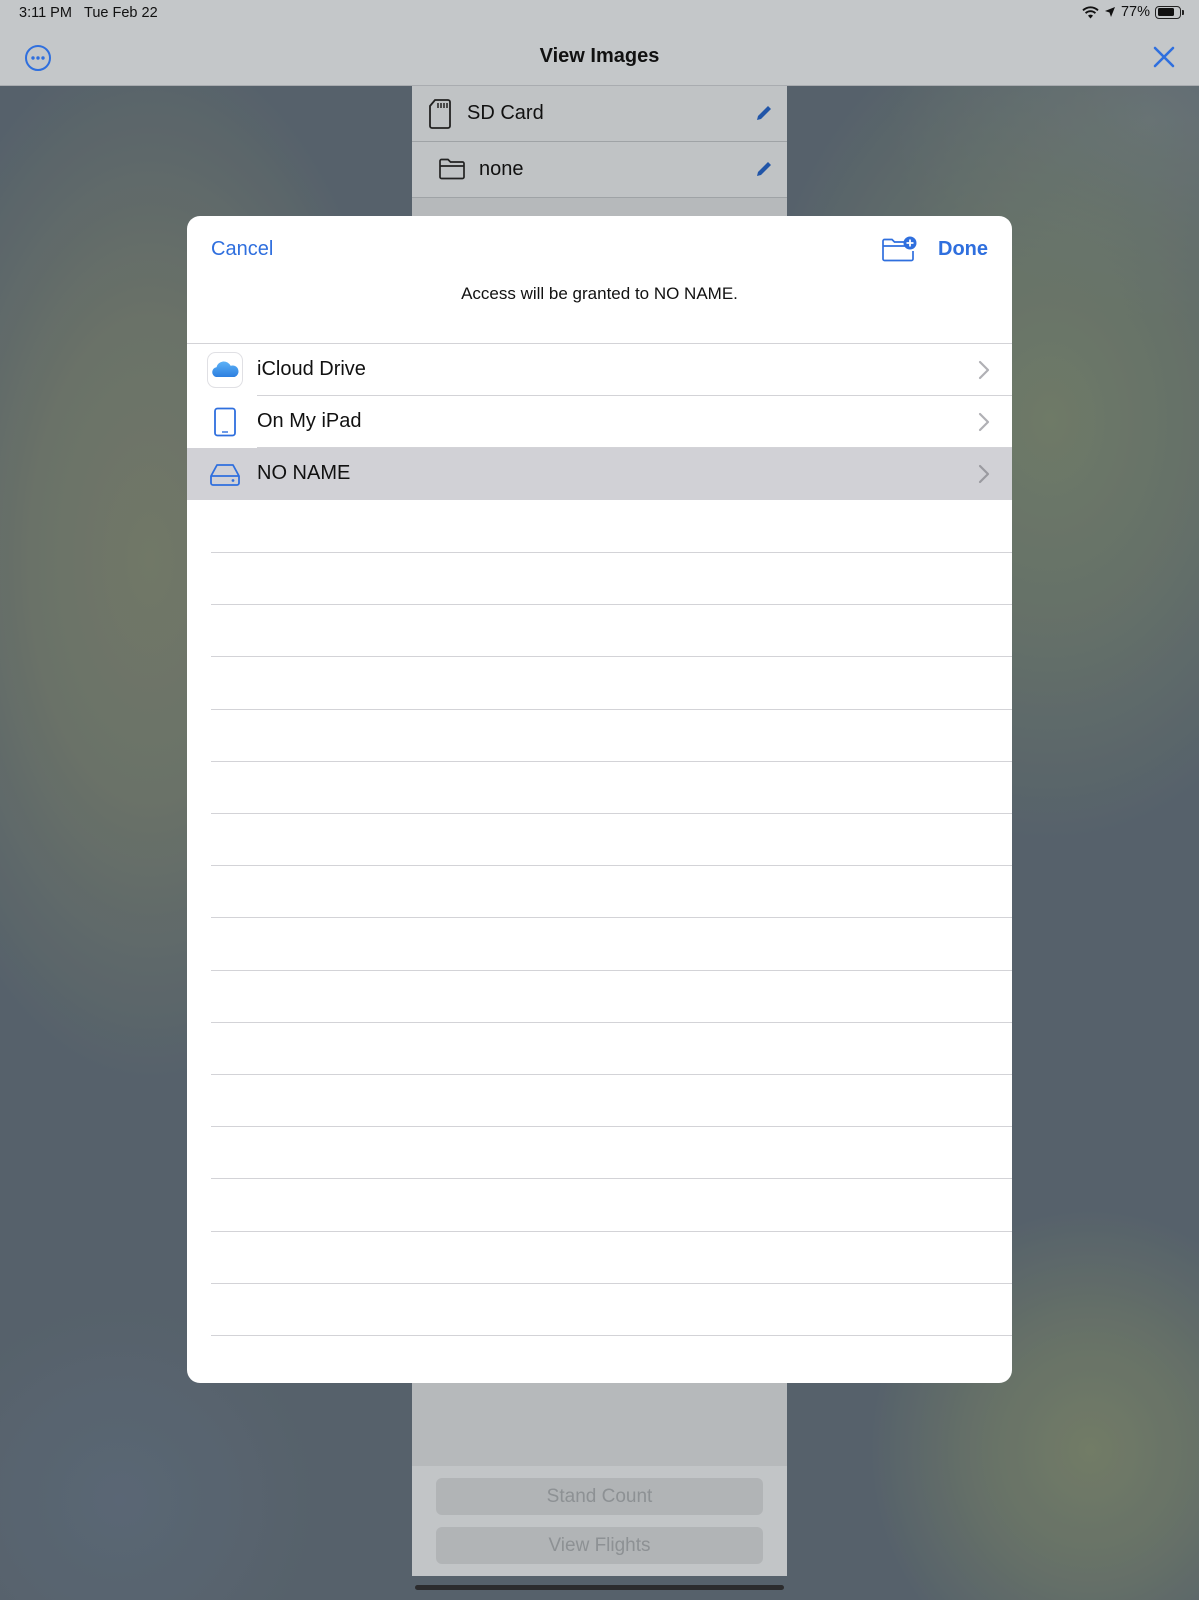 The height and width of the screenshot is (1600, 1199). What do you see at coordinates (440, 114) in the screenshot?
I see `sd-card-icon` at bounding box center [440, 114].